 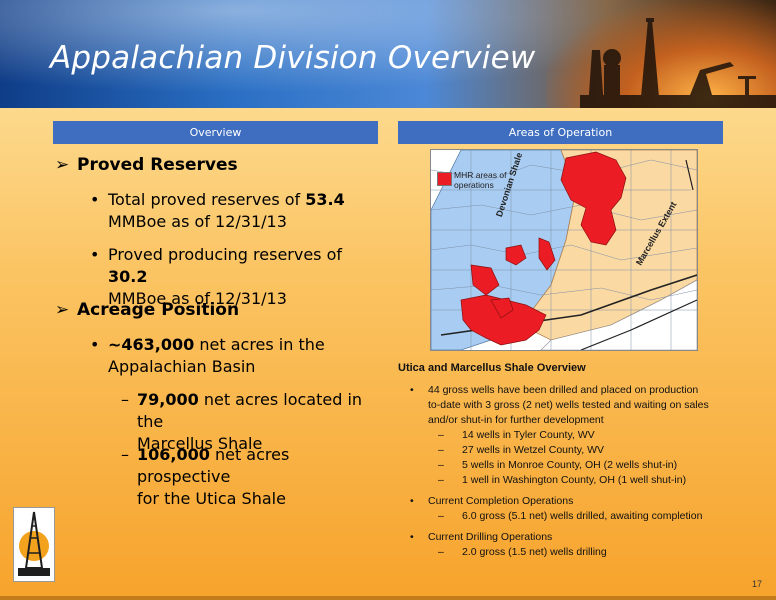 I want to click on derrick-logo, so click(x=34, y=544).